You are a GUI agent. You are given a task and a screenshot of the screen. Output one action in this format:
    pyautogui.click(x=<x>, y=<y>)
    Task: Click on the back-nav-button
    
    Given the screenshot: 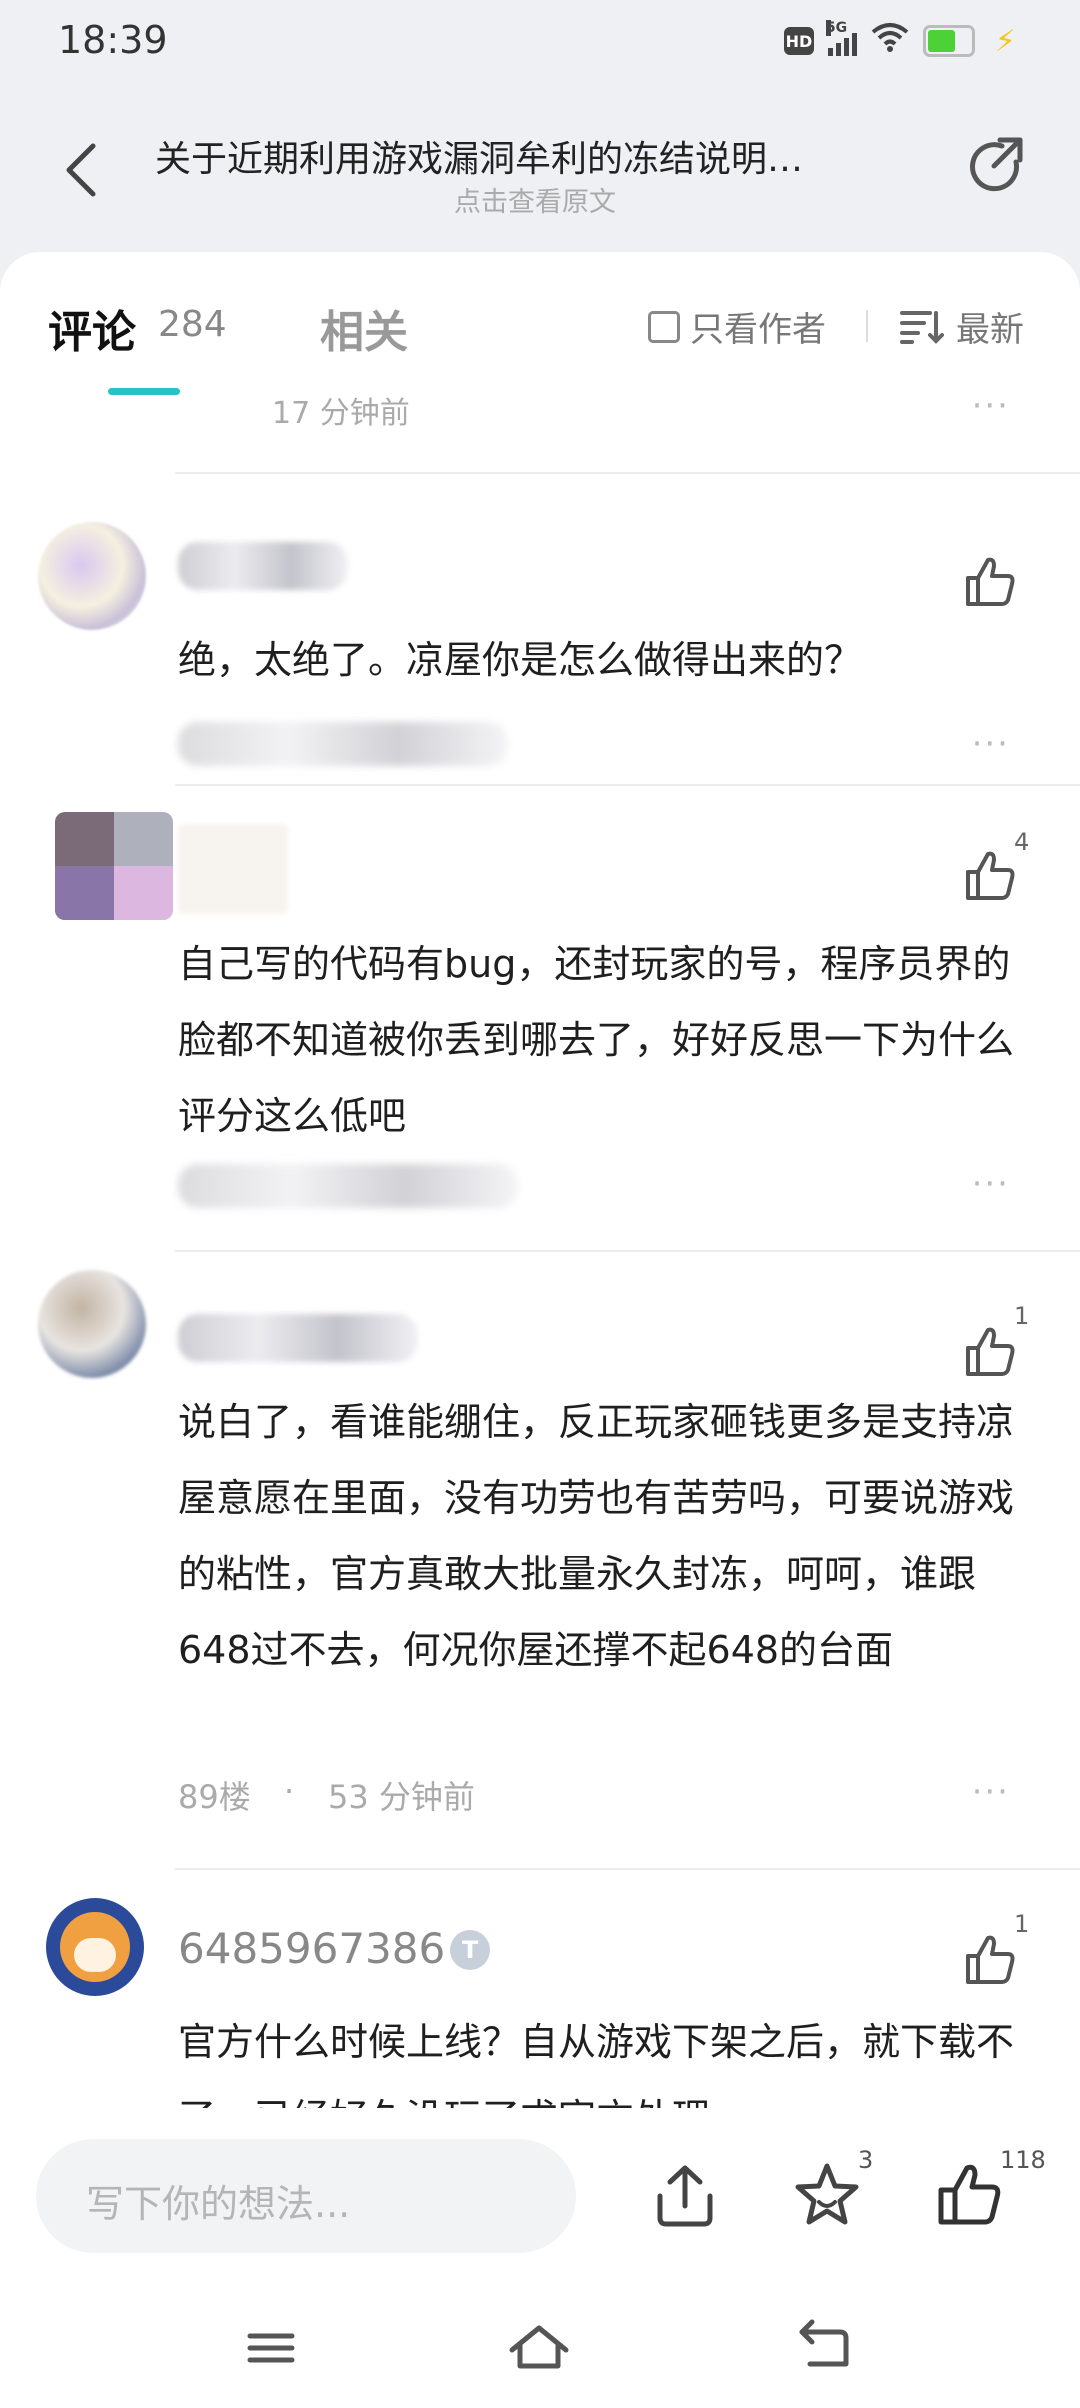 What is the action you would take?
    pyautogui.click(x=825, y=2348)
    